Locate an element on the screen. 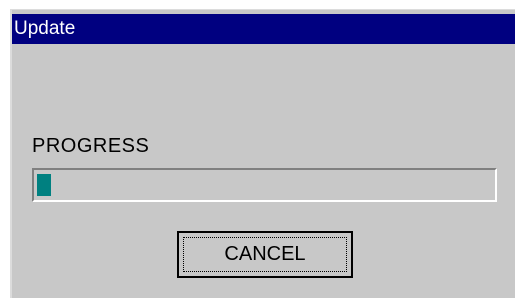 The width and height of the screenshot is (515, 298). cancel-button-label: CANCEL is located at coordinates (265, 254).